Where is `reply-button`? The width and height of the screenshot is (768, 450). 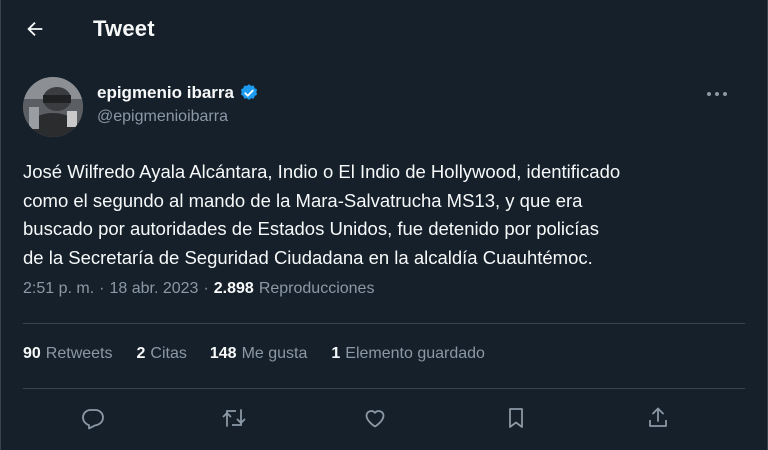 reply-button is located at coordinates (93, 418).